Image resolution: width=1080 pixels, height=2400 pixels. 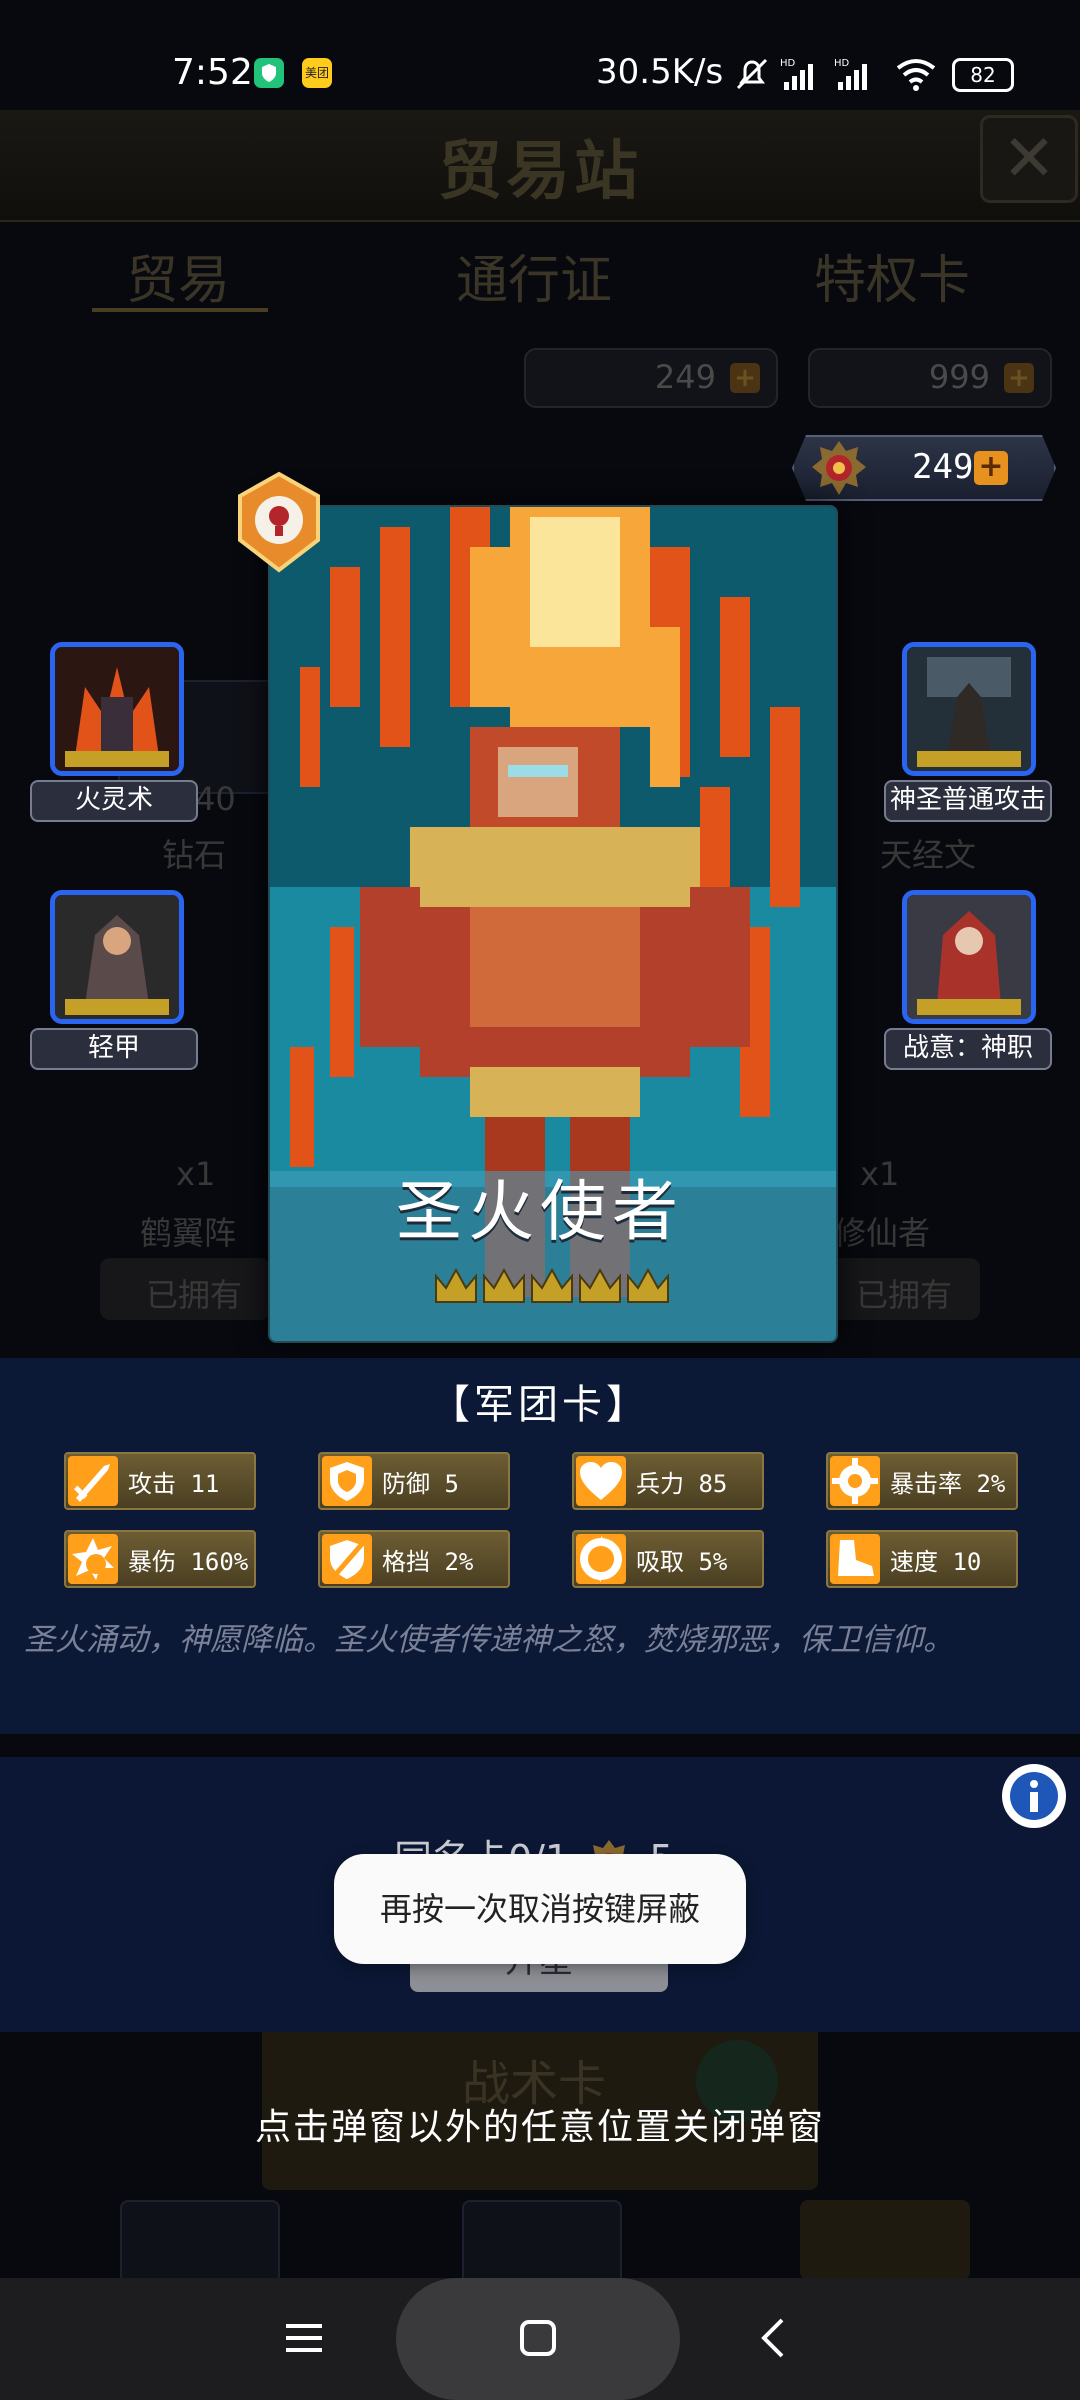 I want to click on bg-owned-label-2: 已拥有, so click(x=904, y=1295).